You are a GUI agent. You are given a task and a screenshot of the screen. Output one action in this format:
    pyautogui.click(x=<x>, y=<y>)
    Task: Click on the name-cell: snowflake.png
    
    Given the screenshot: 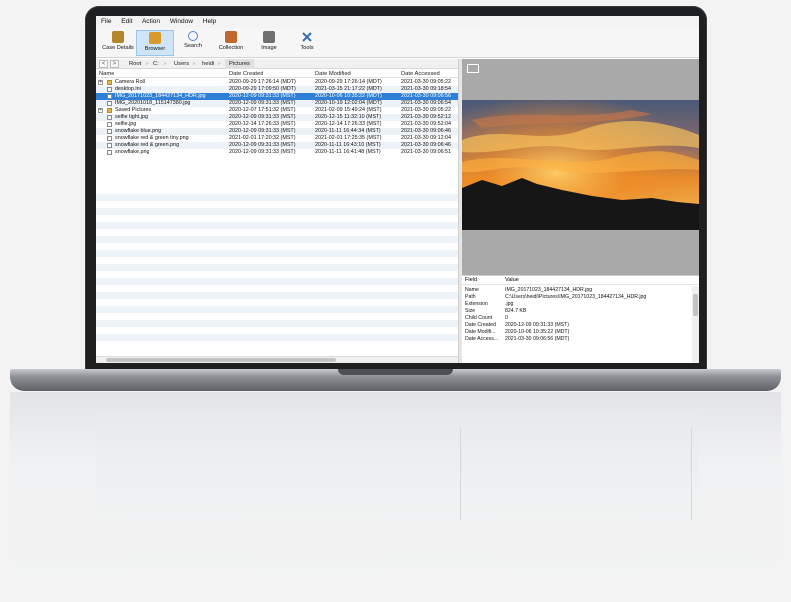 What is the action you would take?
    pyautogui.click(x=132, y=152)
    